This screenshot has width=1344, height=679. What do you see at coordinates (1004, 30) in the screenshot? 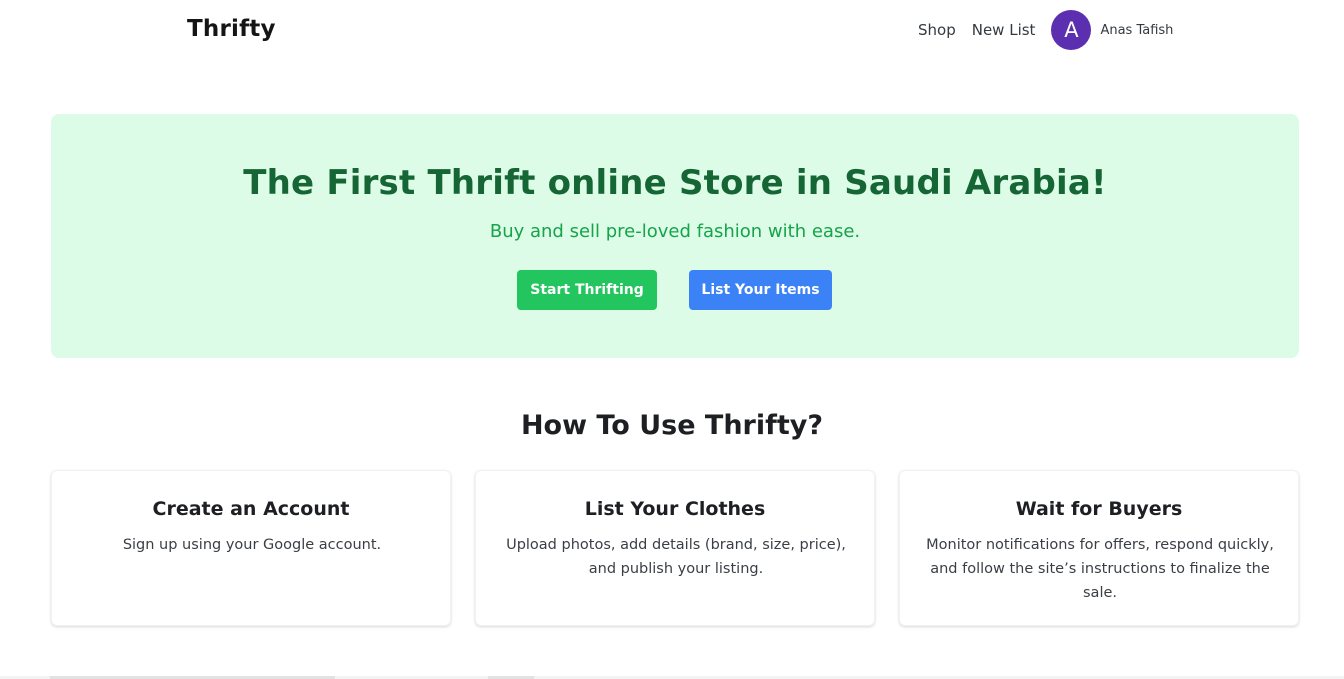
I see `nav-link-new-list: New List` at bounding box center [1004, 30].